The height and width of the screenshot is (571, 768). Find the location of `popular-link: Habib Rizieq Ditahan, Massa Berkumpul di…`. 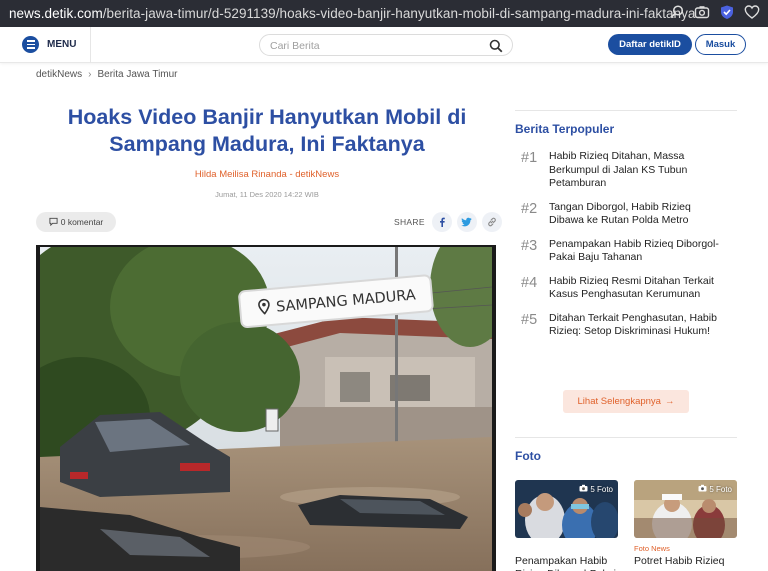

popular-link: Habib Rizieq Ditahan, Massa Berkumpul di… is located at coordinates (634, 170).